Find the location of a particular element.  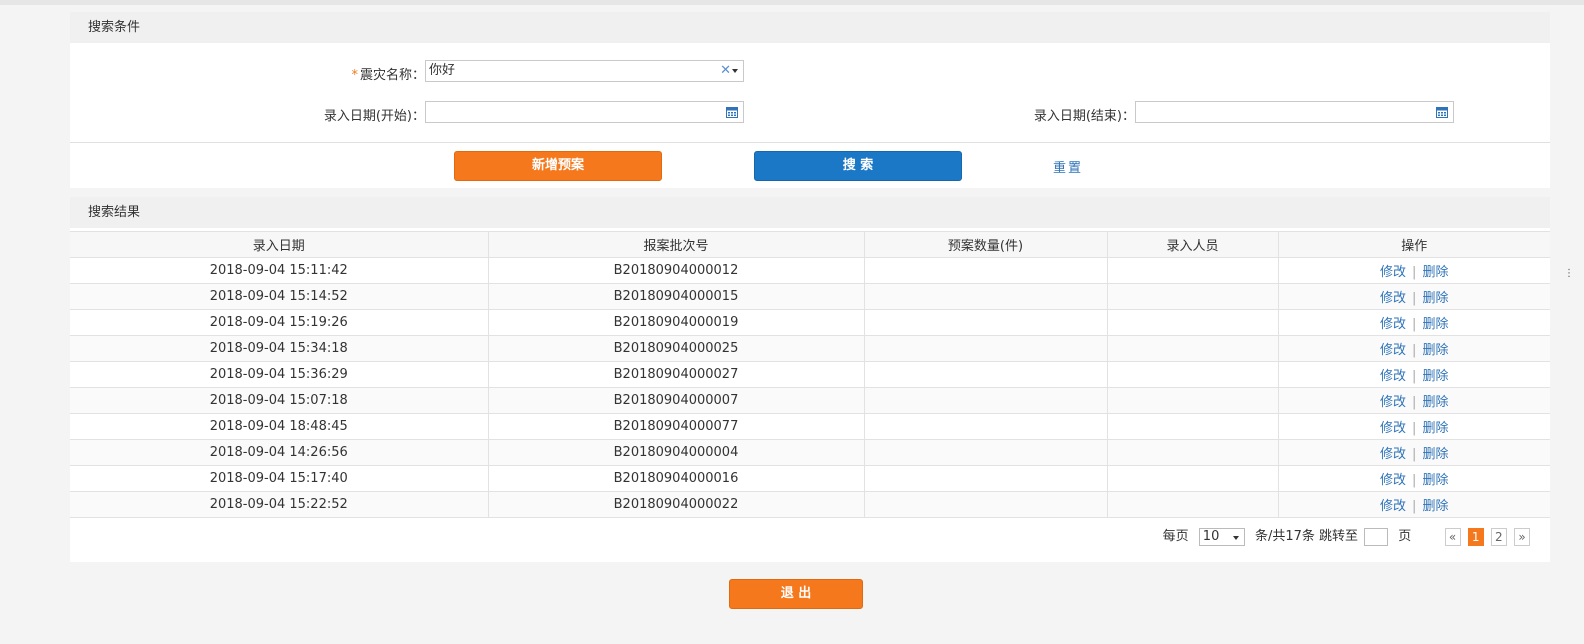

cell-date: 2018-09-04 15:11:42 is located at coordinates (279, 270).